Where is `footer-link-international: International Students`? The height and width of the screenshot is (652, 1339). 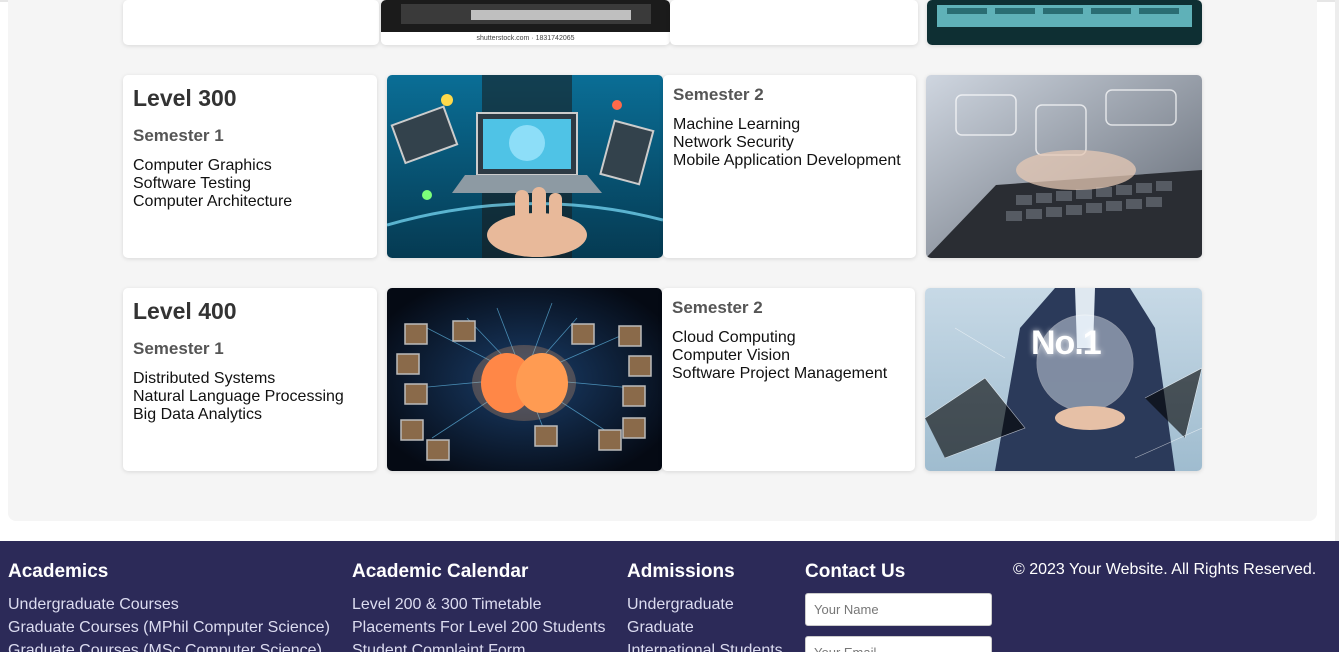
footer-link-international: International Students is located at coordinates (705, 645).